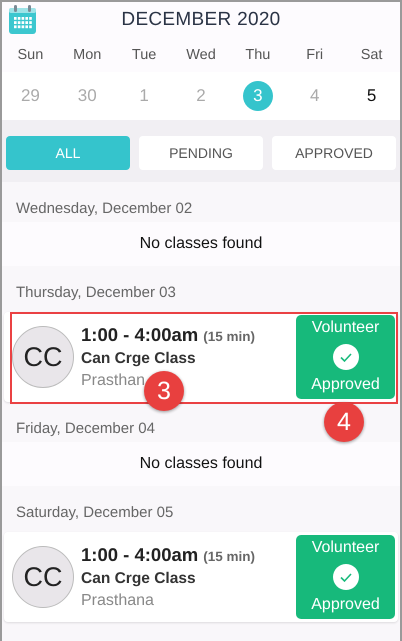 This screenshot has height=641, width=402. Describe the element at coordinates (201, 153) in the screenshot. I see `filter-tab: PENDING` at that location.